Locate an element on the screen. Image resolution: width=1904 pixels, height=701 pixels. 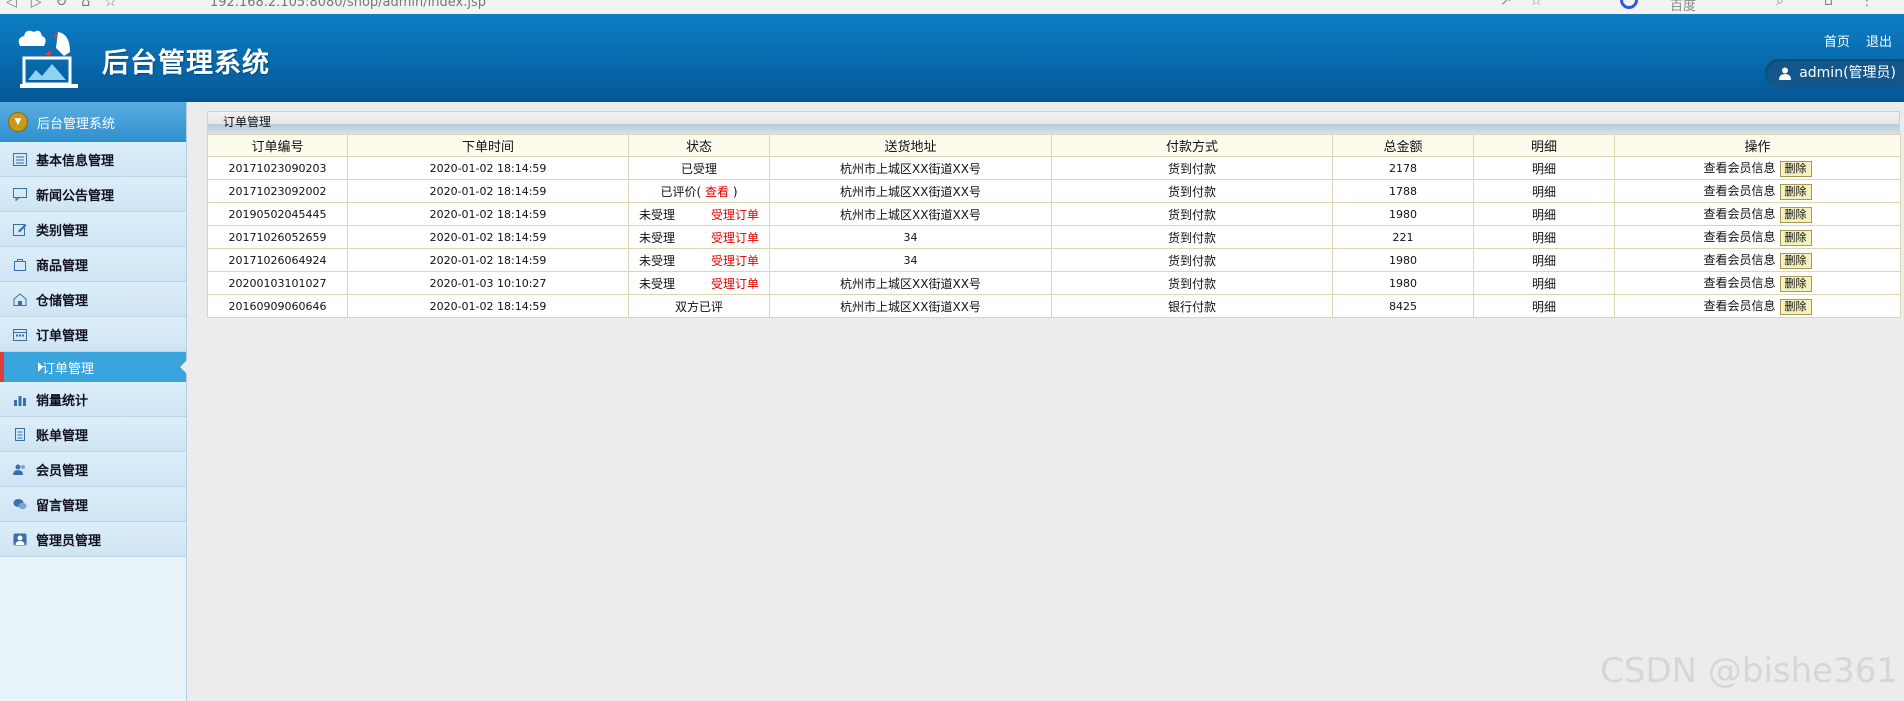
sidebar-item-label: 仓储管理 is located at coordinates (62, 301).